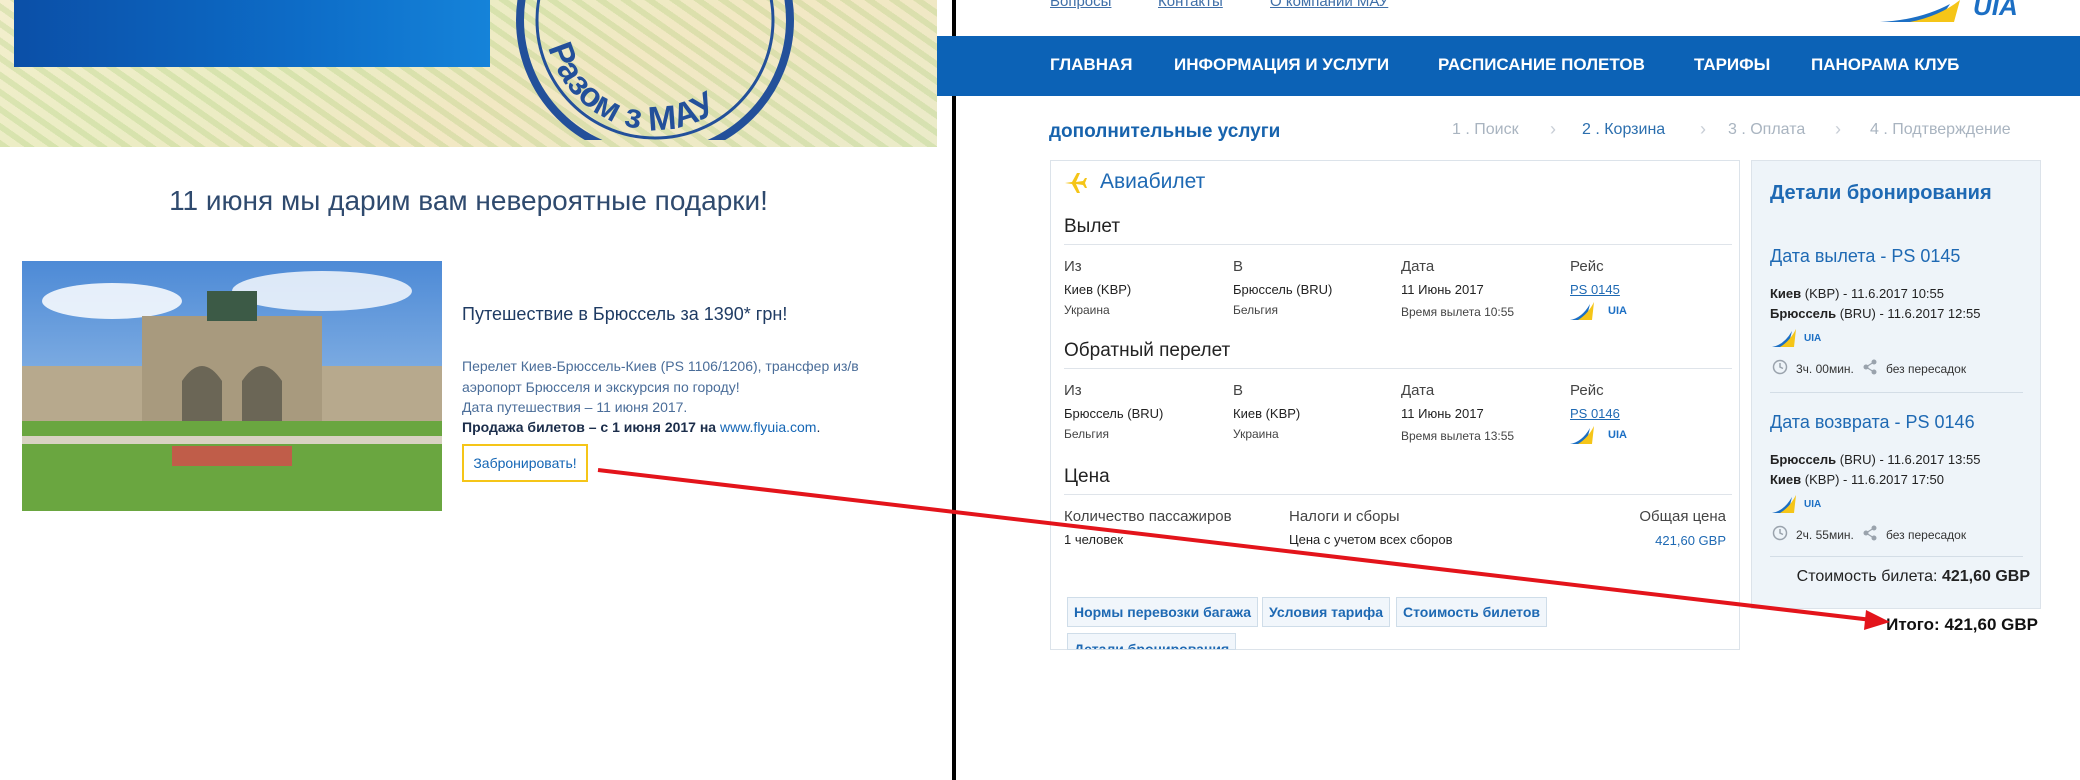  I want to click on step-confirmation: 4 . Подтверждение, so click(1940, 130).